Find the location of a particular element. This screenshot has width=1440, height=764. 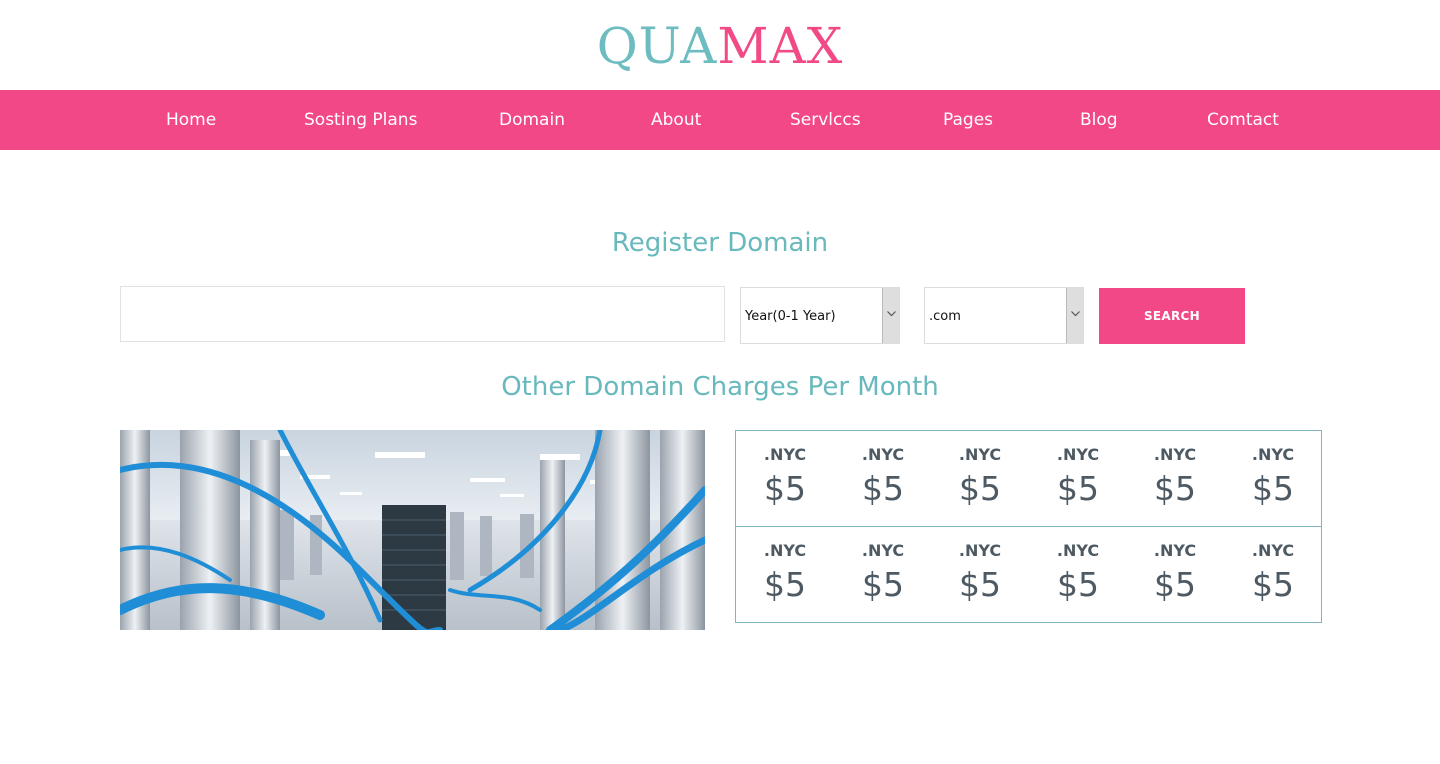

year-select: Year(0-1 Year) is located at coordinates (820, 315).